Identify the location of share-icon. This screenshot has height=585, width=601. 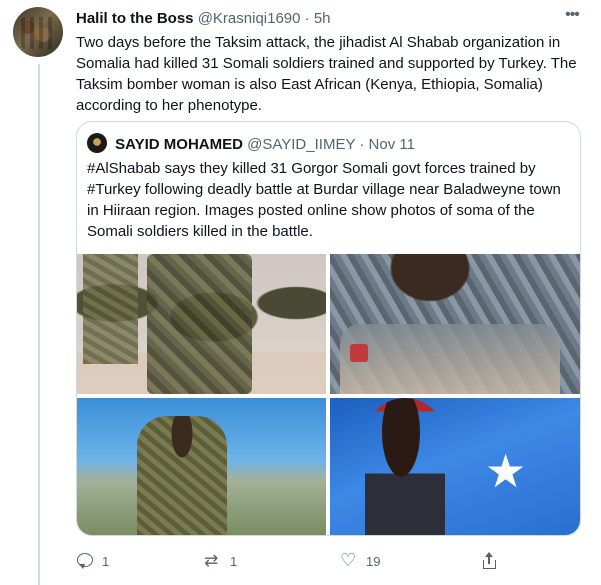
(489, 561).